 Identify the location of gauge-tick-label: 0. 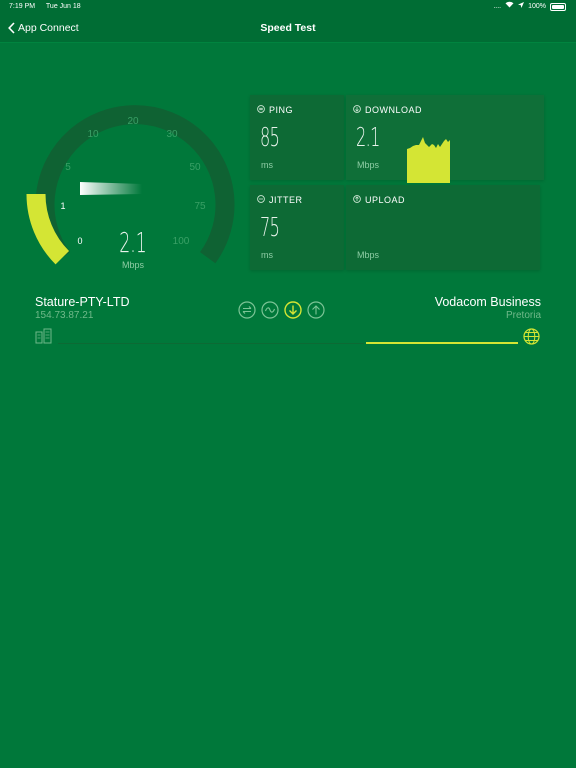
(79, 241).